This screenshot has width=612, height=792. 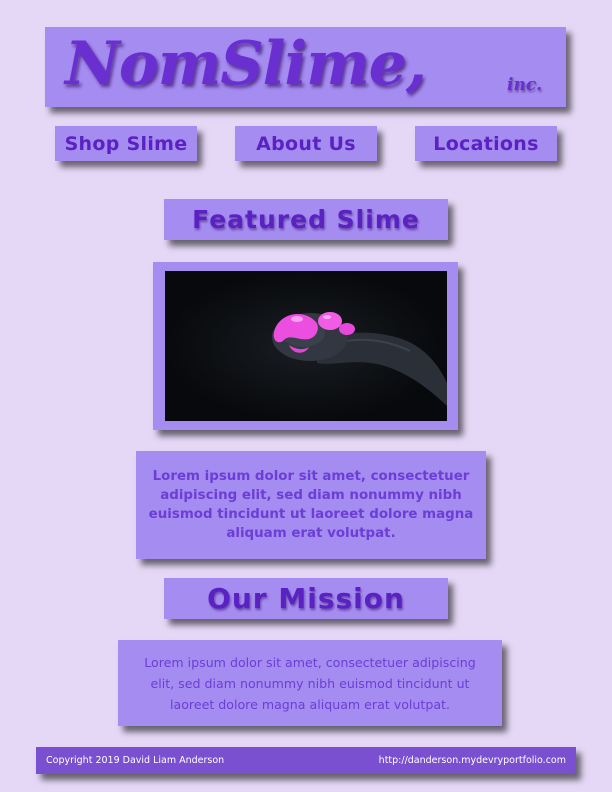 I want to click on featured-title: Featured Slime, so click(x=306, y=219).